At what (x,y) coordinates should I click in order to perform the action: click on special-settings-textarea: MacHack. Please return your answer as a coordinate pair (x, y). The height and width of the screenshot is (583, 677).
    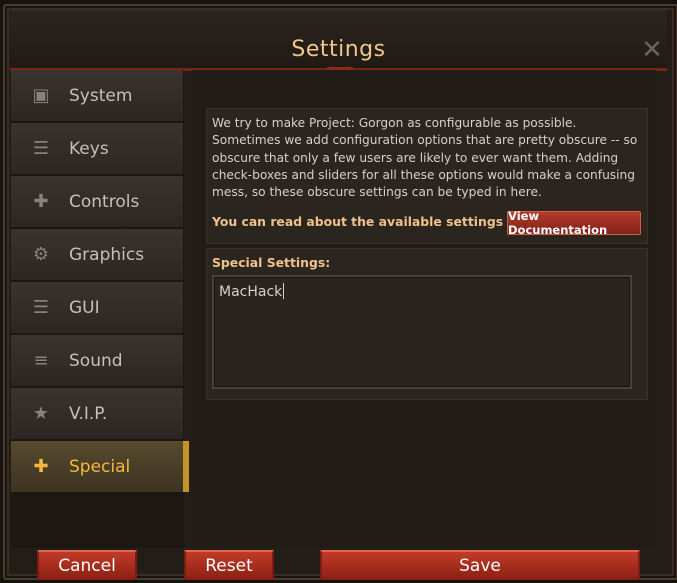
    Looking at the image, I should click on (422, 332).